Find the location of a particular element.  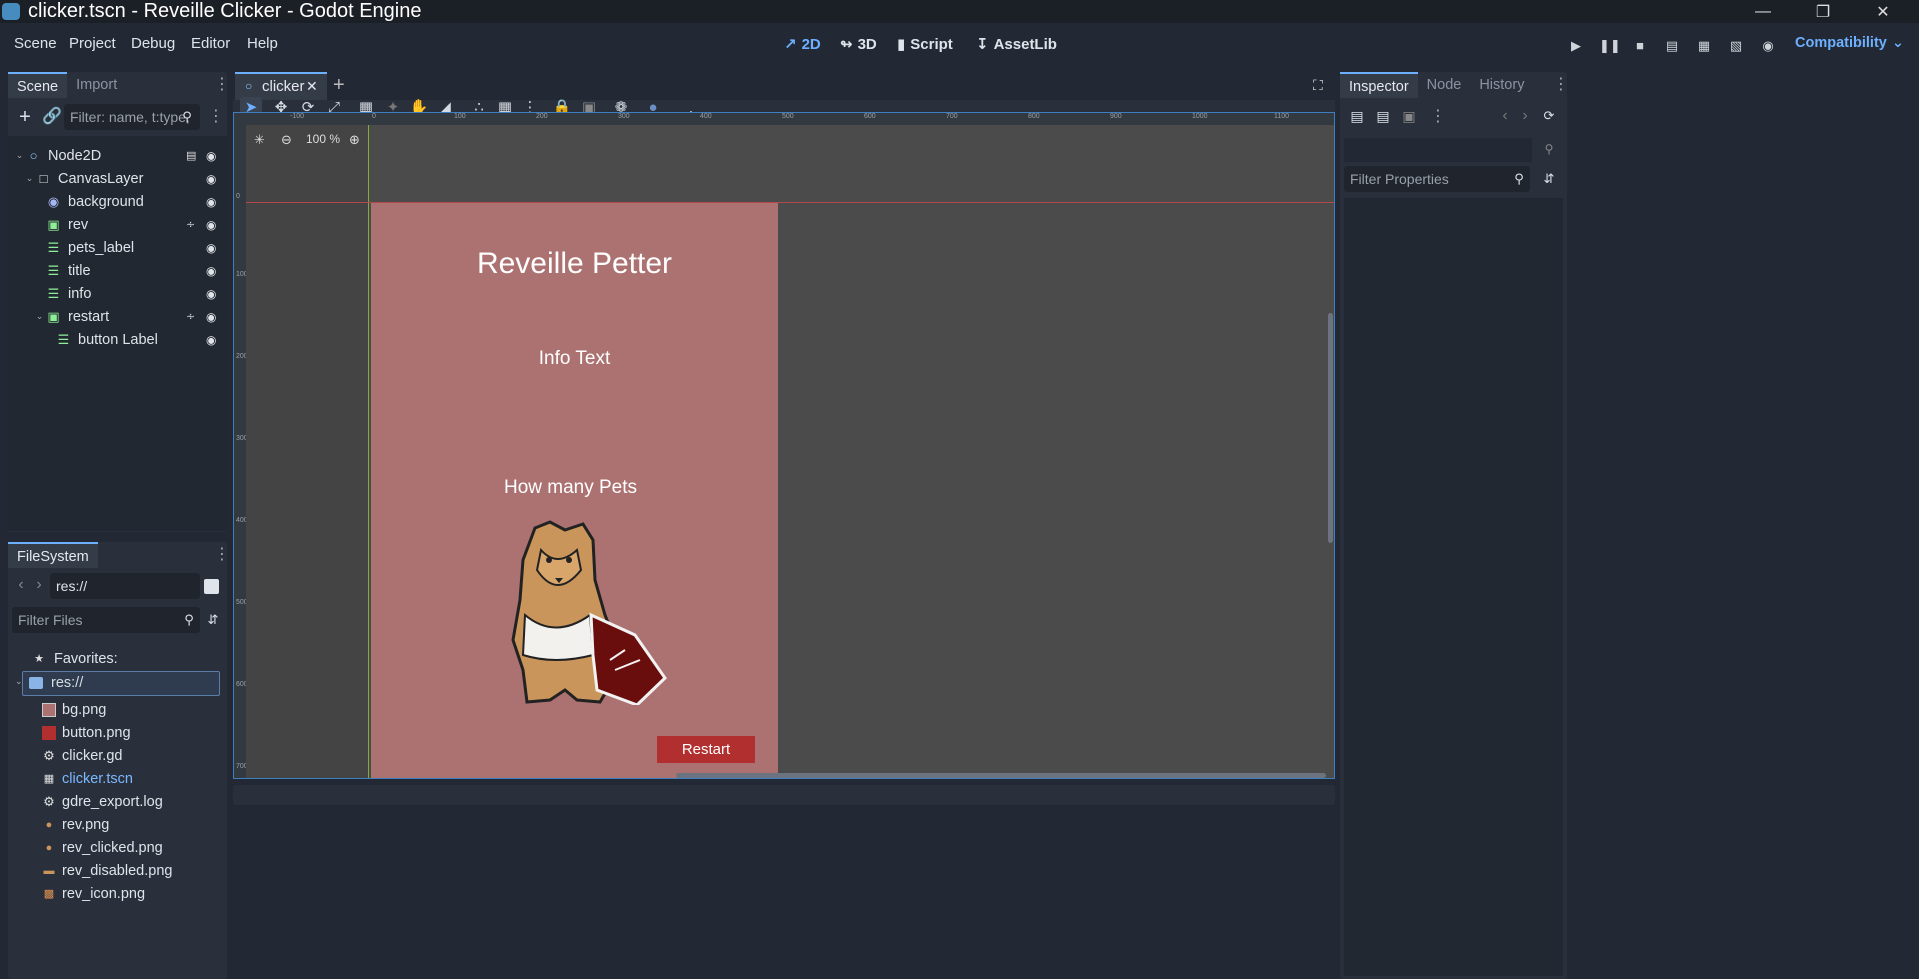

history-forward-icon: › is located at coordinates (1525, 116).